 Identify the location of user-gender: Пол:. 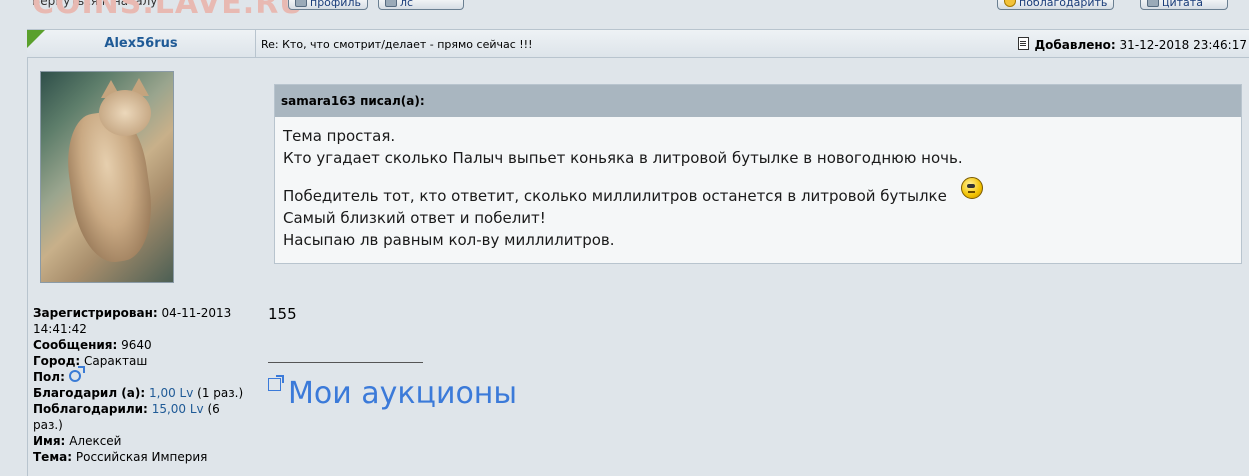
(141, 375).